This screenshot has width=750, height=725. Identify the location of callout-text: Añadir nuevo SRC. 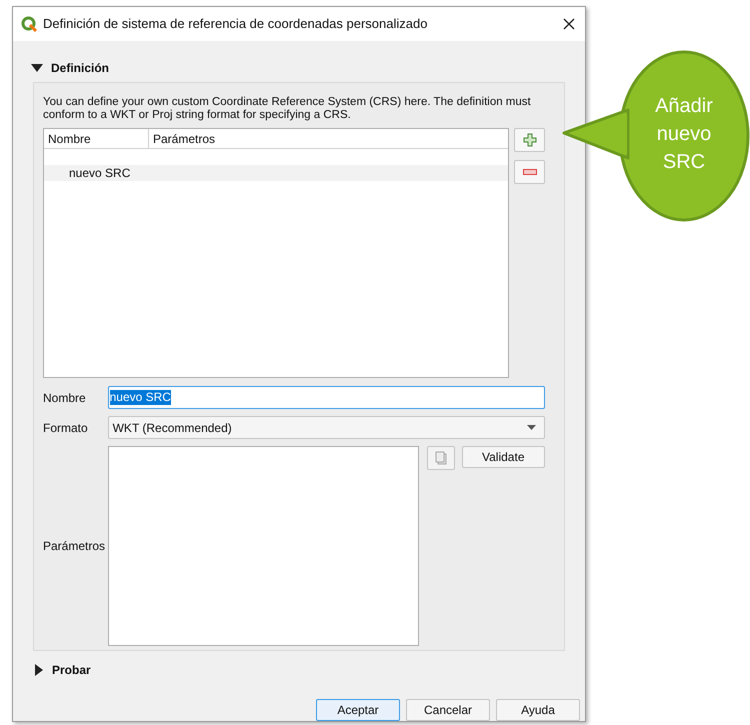
(684, 134).